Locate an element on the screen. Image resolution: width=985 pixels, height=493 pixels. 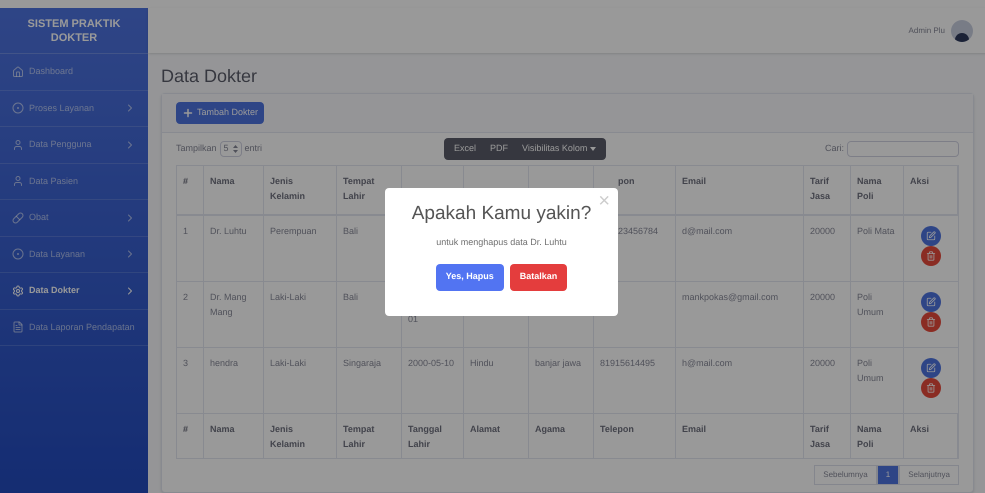
column-header: Alamat is located at coordinates (485, 429).